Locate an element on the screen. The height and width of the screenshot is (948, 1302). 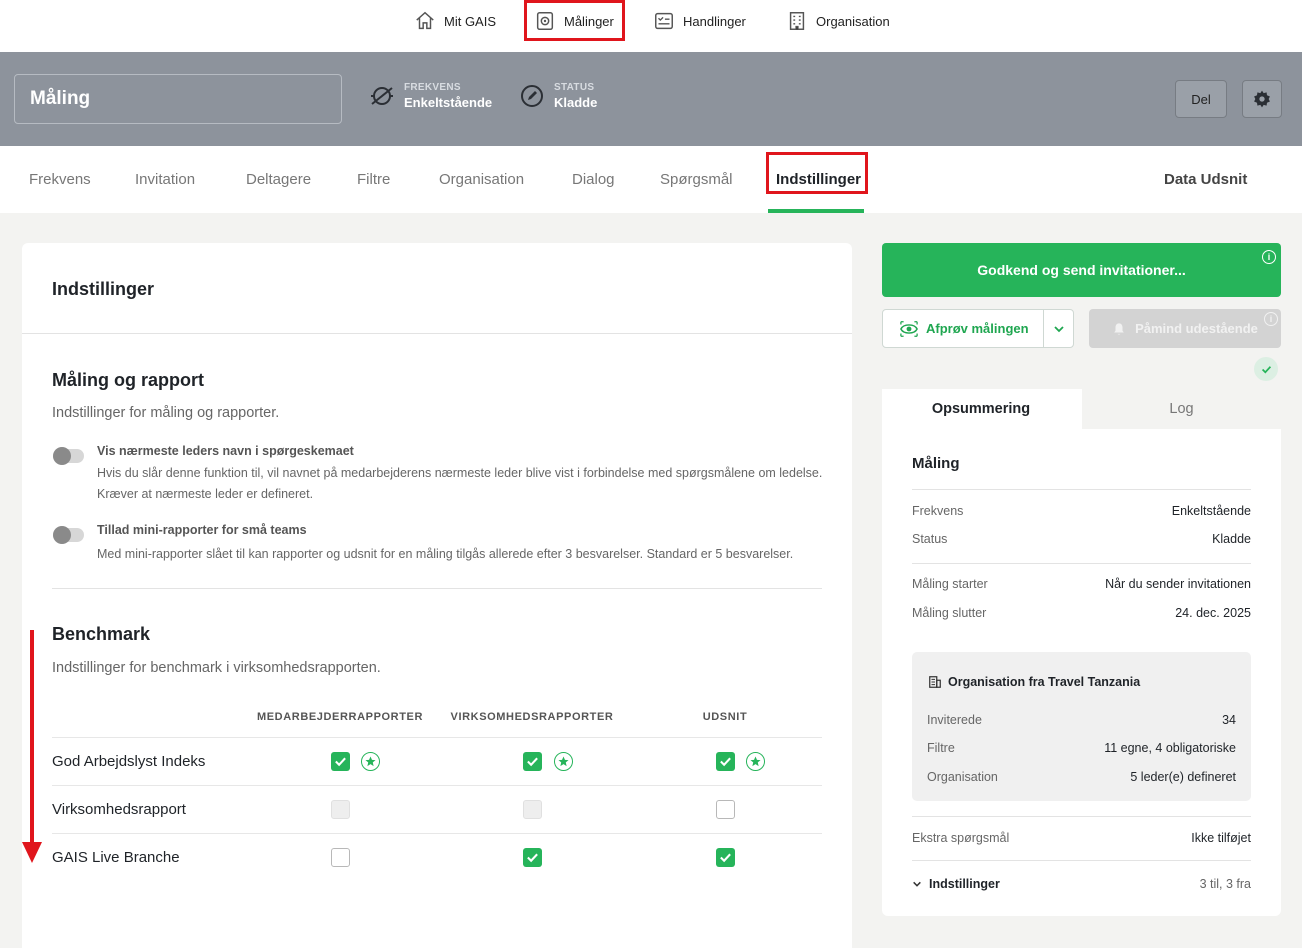
building-icon is located at coordinates (935, 682).